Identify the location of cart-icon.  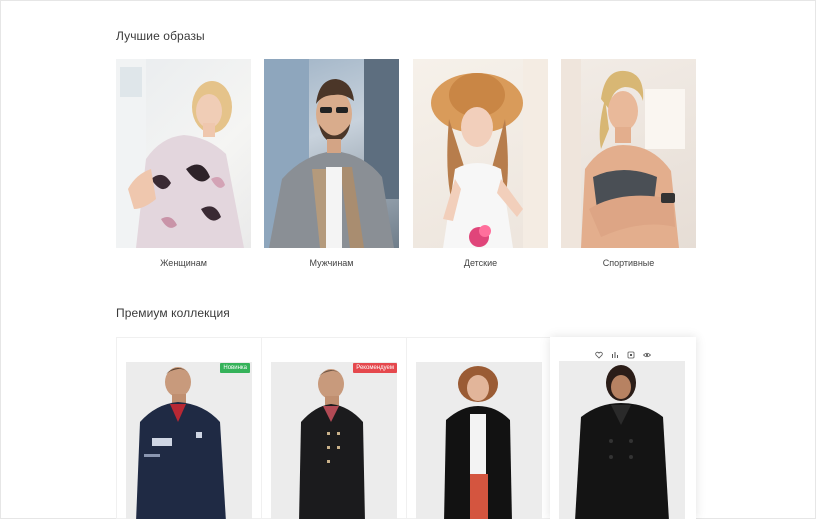
(631, 352).